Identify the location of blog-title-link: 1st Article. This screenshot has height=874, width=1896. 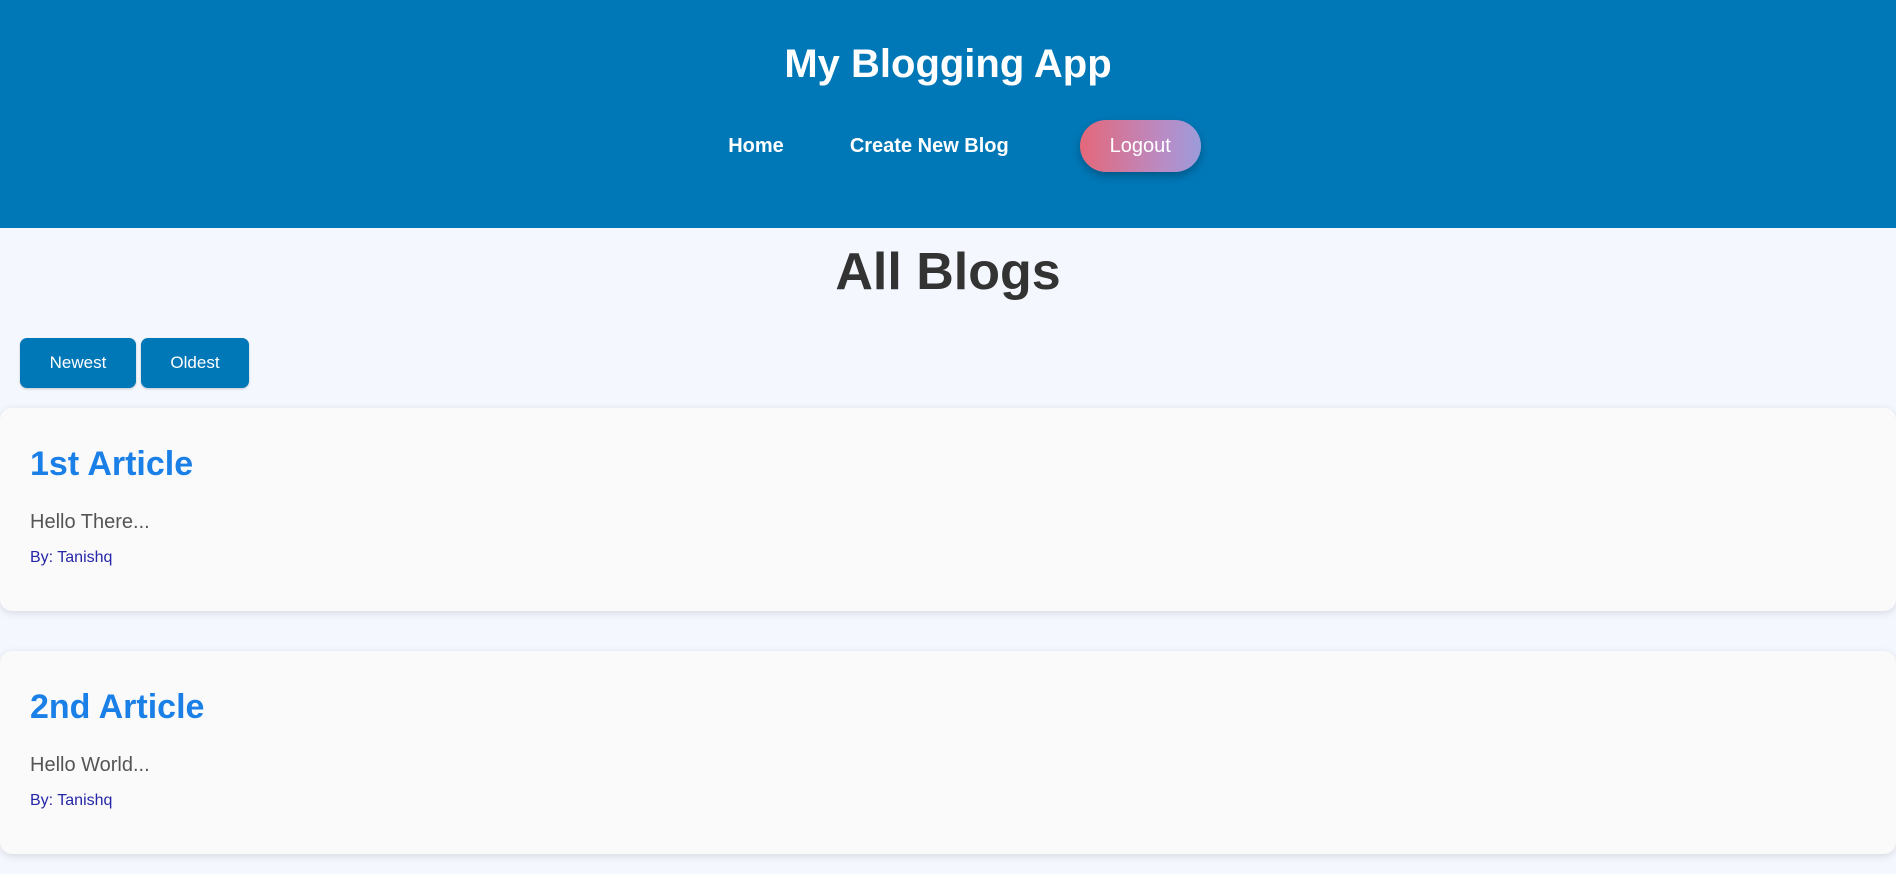
(948, 464).